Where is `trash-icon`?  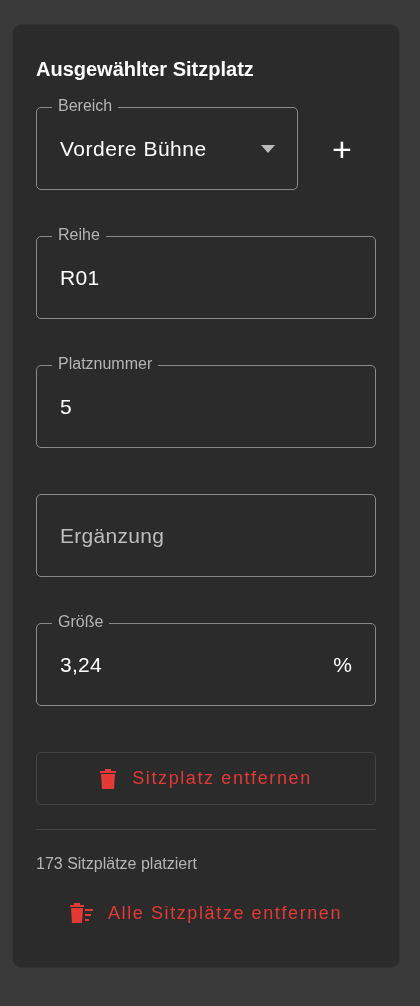
trash-icon is located at coordinates (108, 778).